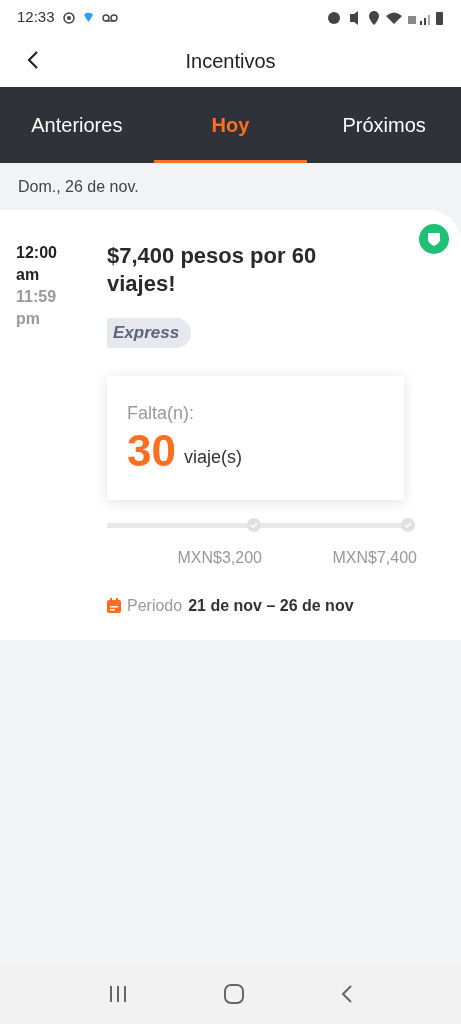 This screenshot has height=1024, width=461. What do you see at coordinates (233, 994) in the screenshot?
I see `home-icon` at bounding box center [233, 994].